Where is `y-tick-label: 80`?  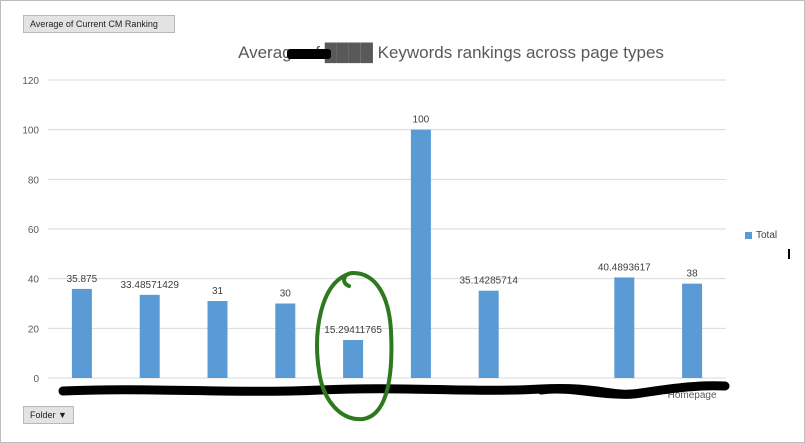 y-tick-label: 80 is located at coordinates (34, 180).